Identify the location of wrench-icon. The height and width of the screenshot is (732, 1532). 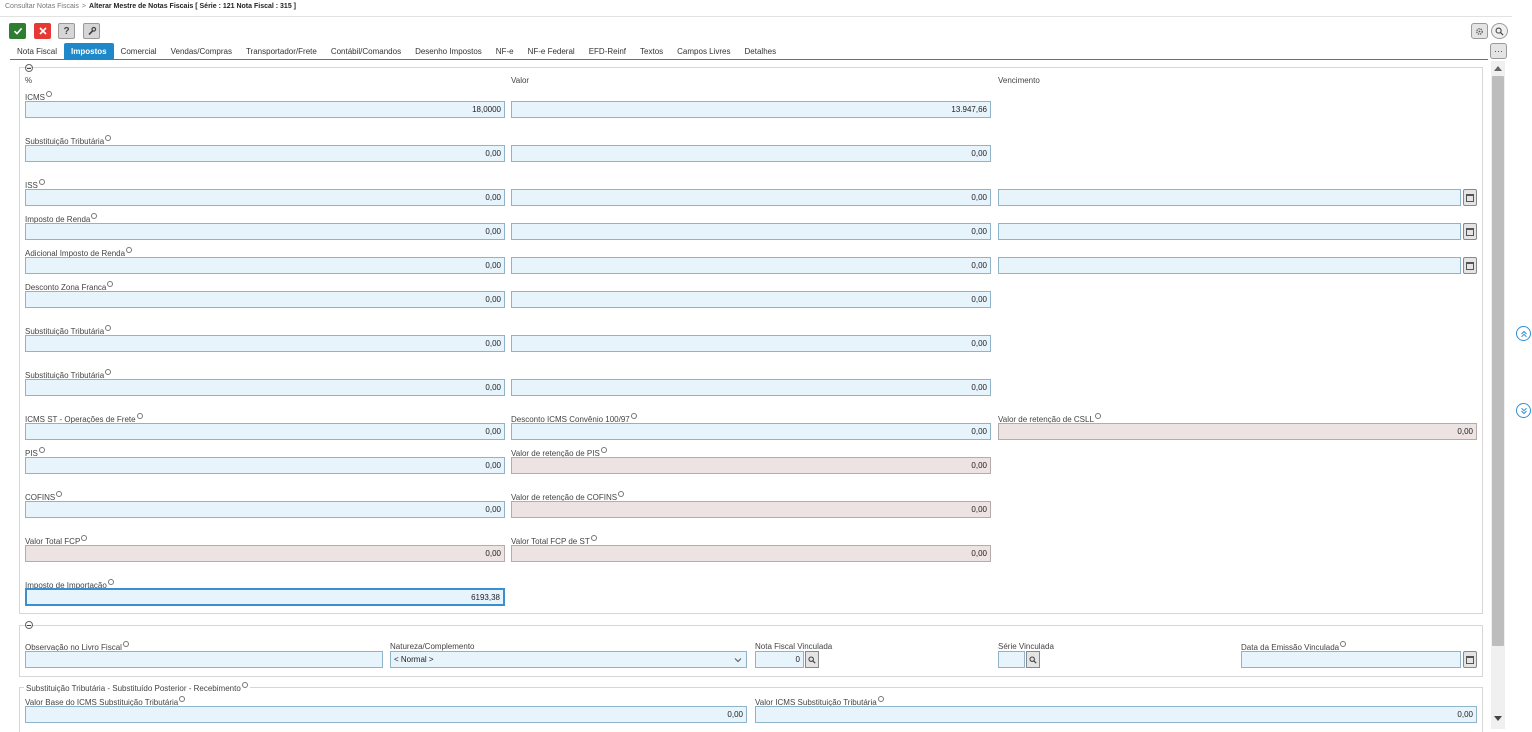
(91, 31).